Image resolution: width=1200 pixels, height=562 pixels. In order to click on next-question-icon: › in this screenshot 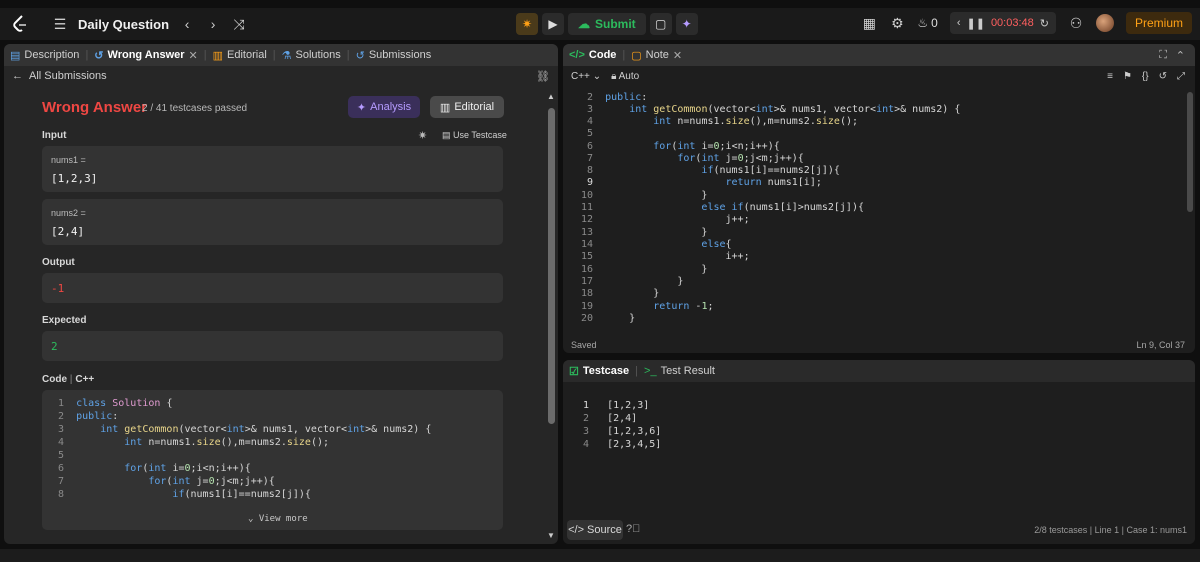, I will do `click(213, 24)`.